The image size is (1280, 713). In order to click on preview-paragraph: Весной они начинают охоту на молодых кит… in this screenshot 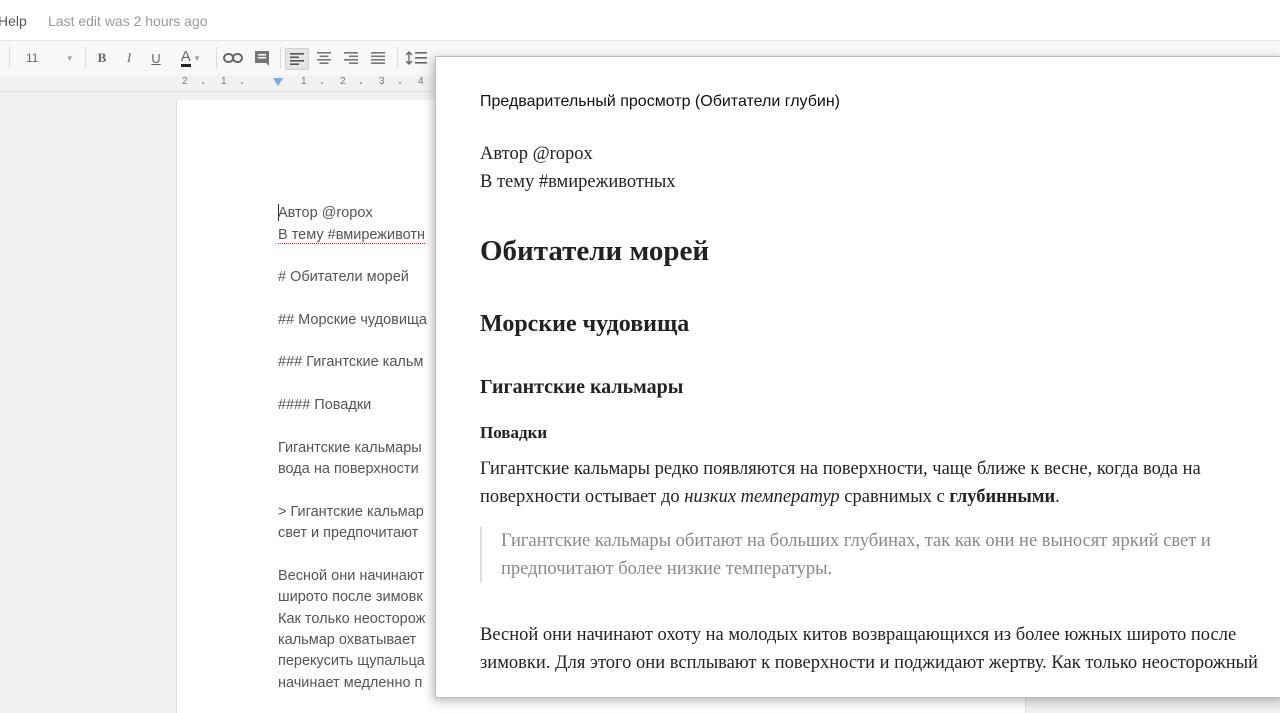, I will do `click(869, 649)`.